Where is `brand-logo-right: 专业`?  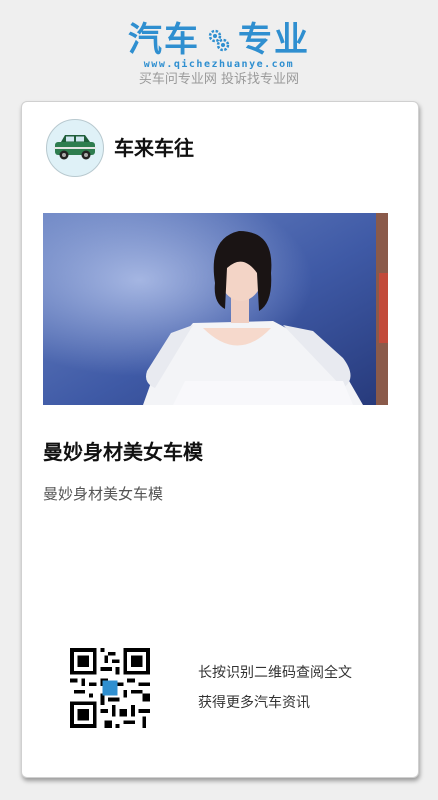 brand-logo-right: 专业 is located at coordinates (274, 40).